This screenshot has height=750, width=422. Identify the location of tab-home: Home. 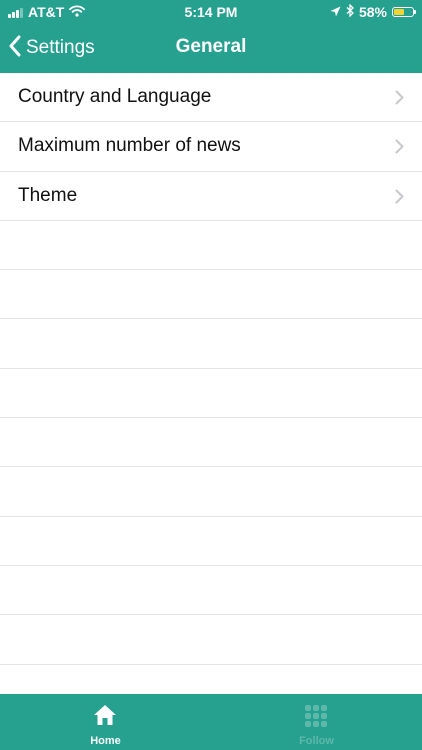
(105, 722).